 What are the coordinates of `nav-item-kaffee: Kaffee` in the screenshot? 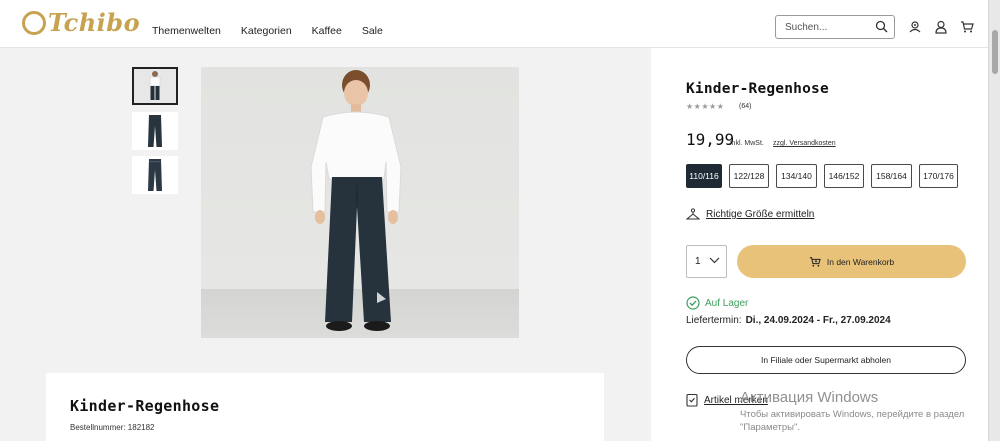 It's located at (327, 31).